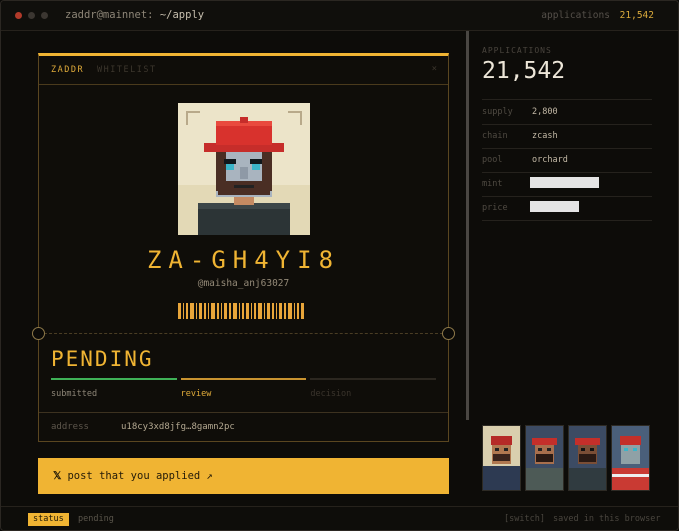 The height and width of the screenshot is (531, 679). What do you see at coordinates (550, 160) in the screenshot?
I see `row-value: orchard` at bounding box center [550, 160].